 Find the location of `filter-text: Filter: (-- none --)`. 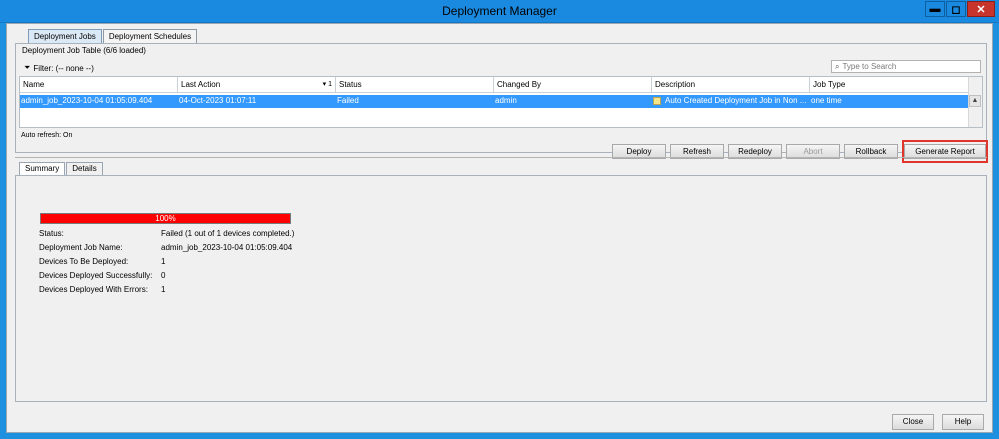

filter-text: Filter: (-- none --) is located at coordinates (63, 68).